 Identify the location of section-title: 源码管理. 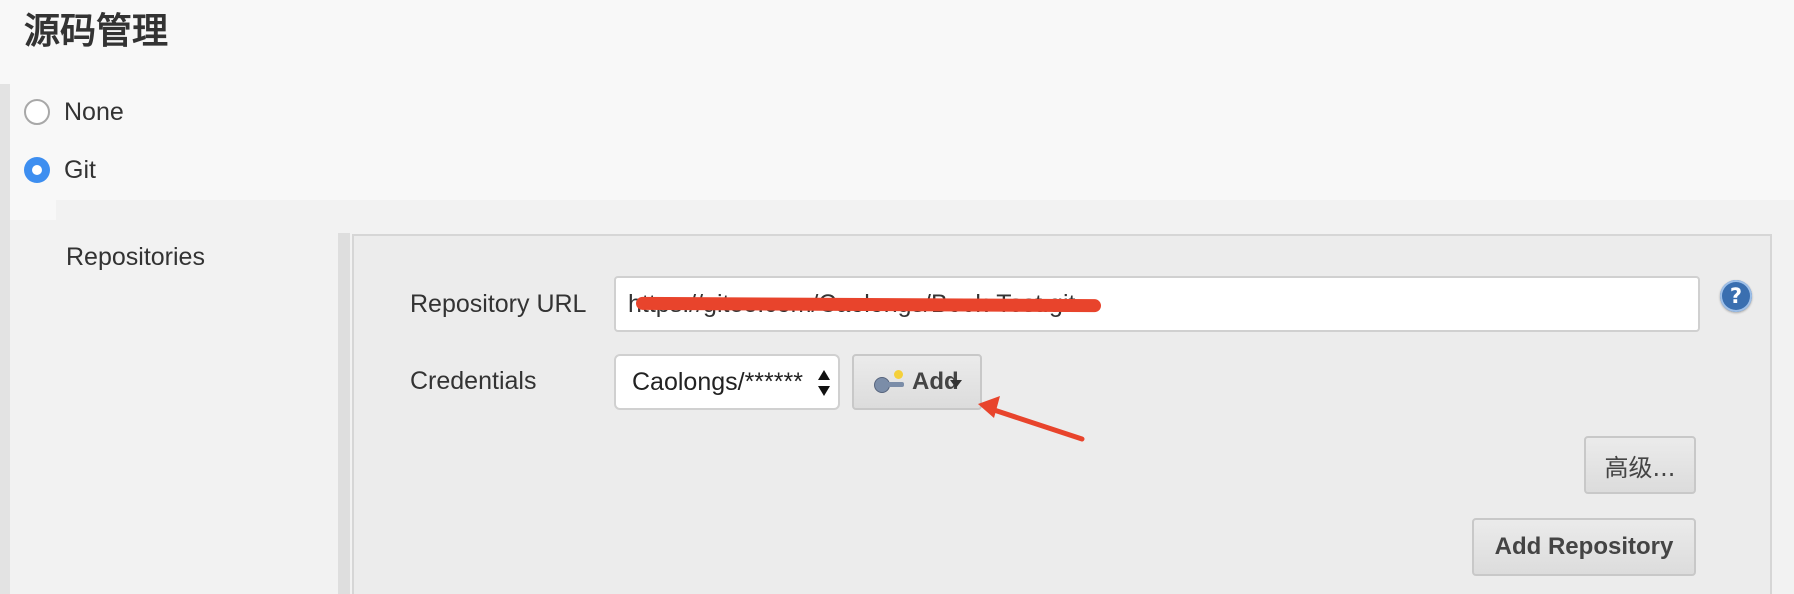
(96, 31).